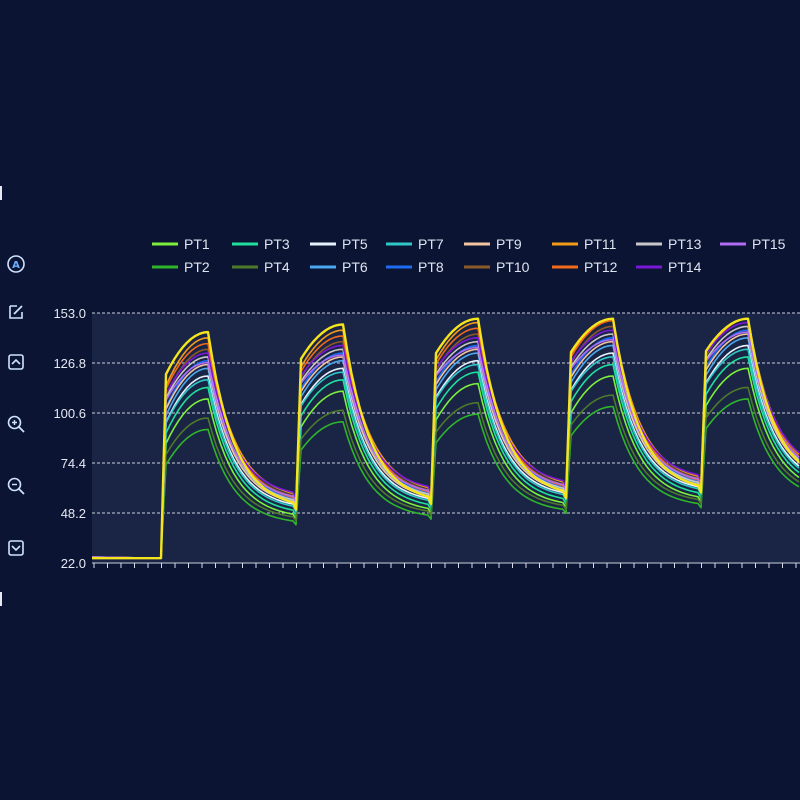  I want to click on legend-label: PT3, so click(277, 244).